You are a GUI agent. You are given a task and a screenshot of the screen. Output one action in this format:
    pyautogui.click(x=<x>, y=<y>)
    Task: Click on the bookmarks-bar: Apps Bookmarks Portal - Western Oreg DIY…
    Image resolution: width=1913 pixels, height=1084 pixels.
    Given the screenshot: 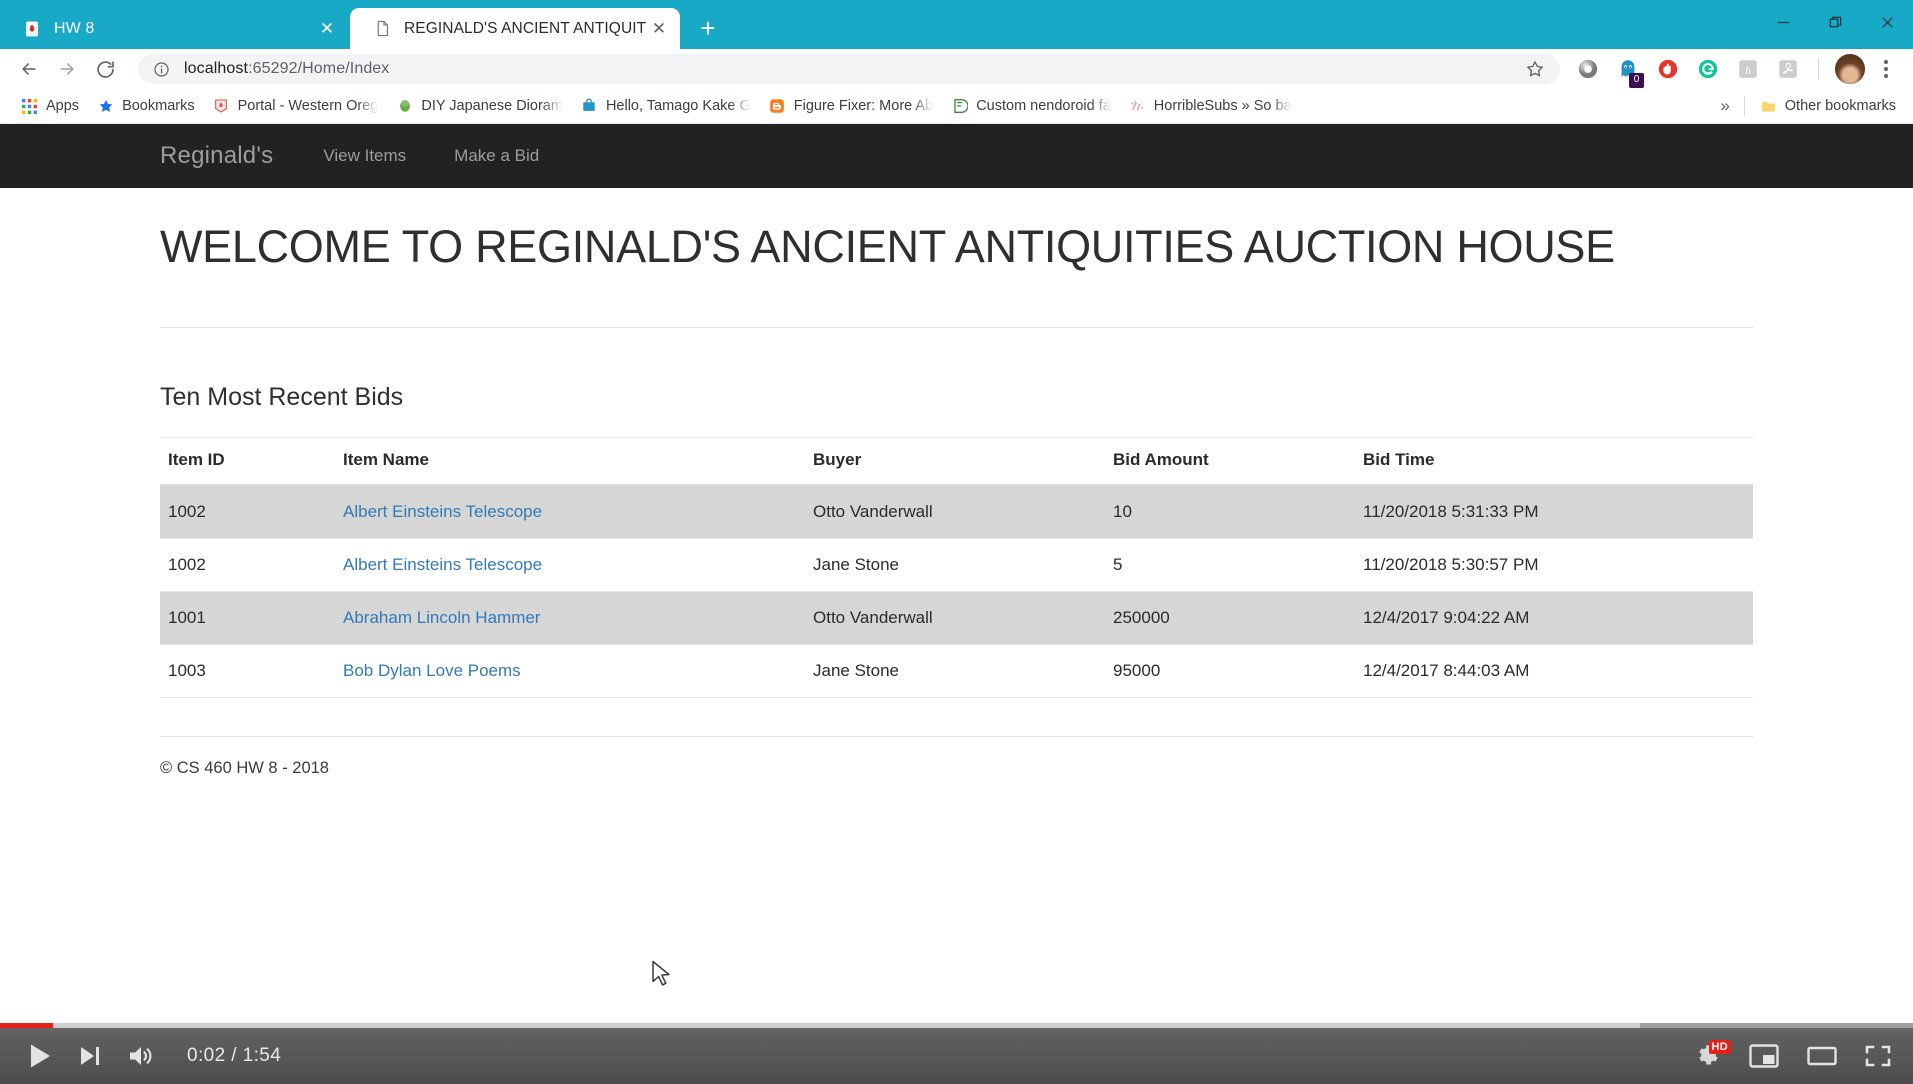 What is the action you would take?
    pyautogui.click(x=956, y=106)
    